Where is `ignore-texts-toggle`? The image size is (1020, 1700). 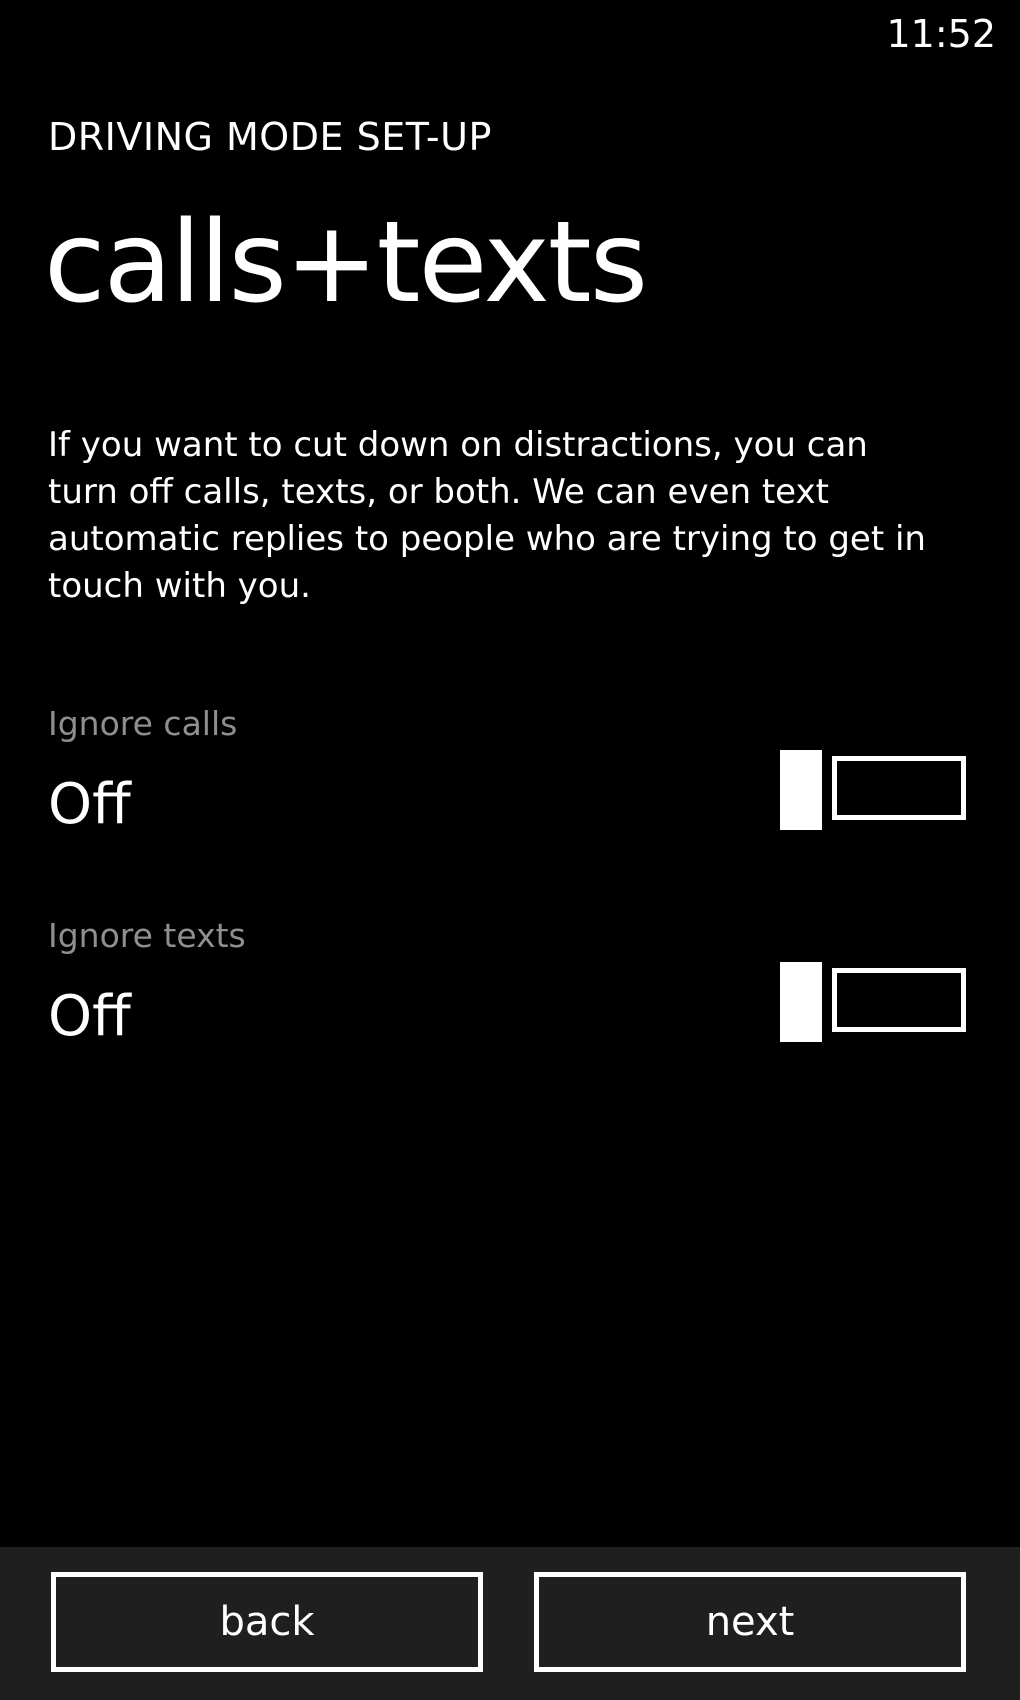 ignore-texts-toggle is located at coordinates (876, 1003).